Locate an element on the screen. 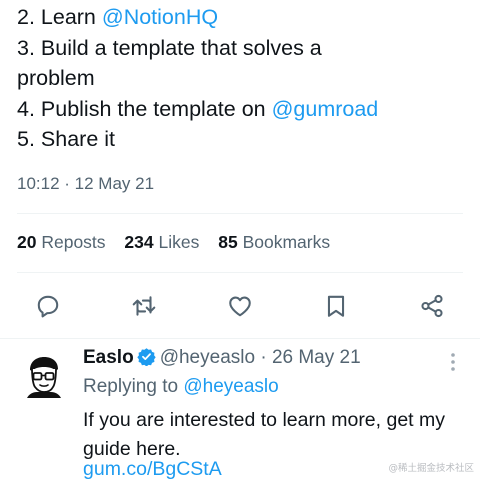  tweet-line: 5. Share it is located at coordinates (242, 139).